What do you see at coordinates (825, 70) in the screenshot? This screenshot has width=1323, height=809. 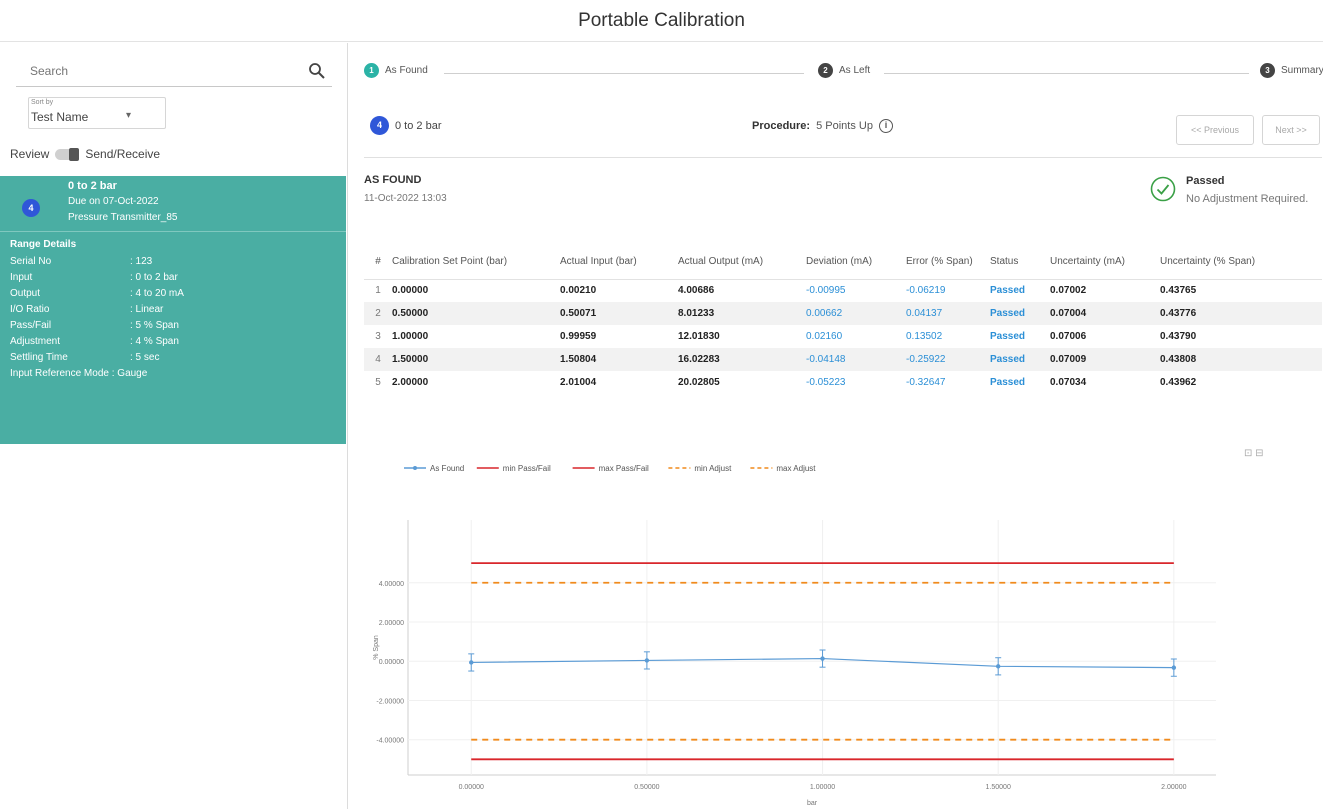 I see `step-number: 2` at bounding box center [825, 70].